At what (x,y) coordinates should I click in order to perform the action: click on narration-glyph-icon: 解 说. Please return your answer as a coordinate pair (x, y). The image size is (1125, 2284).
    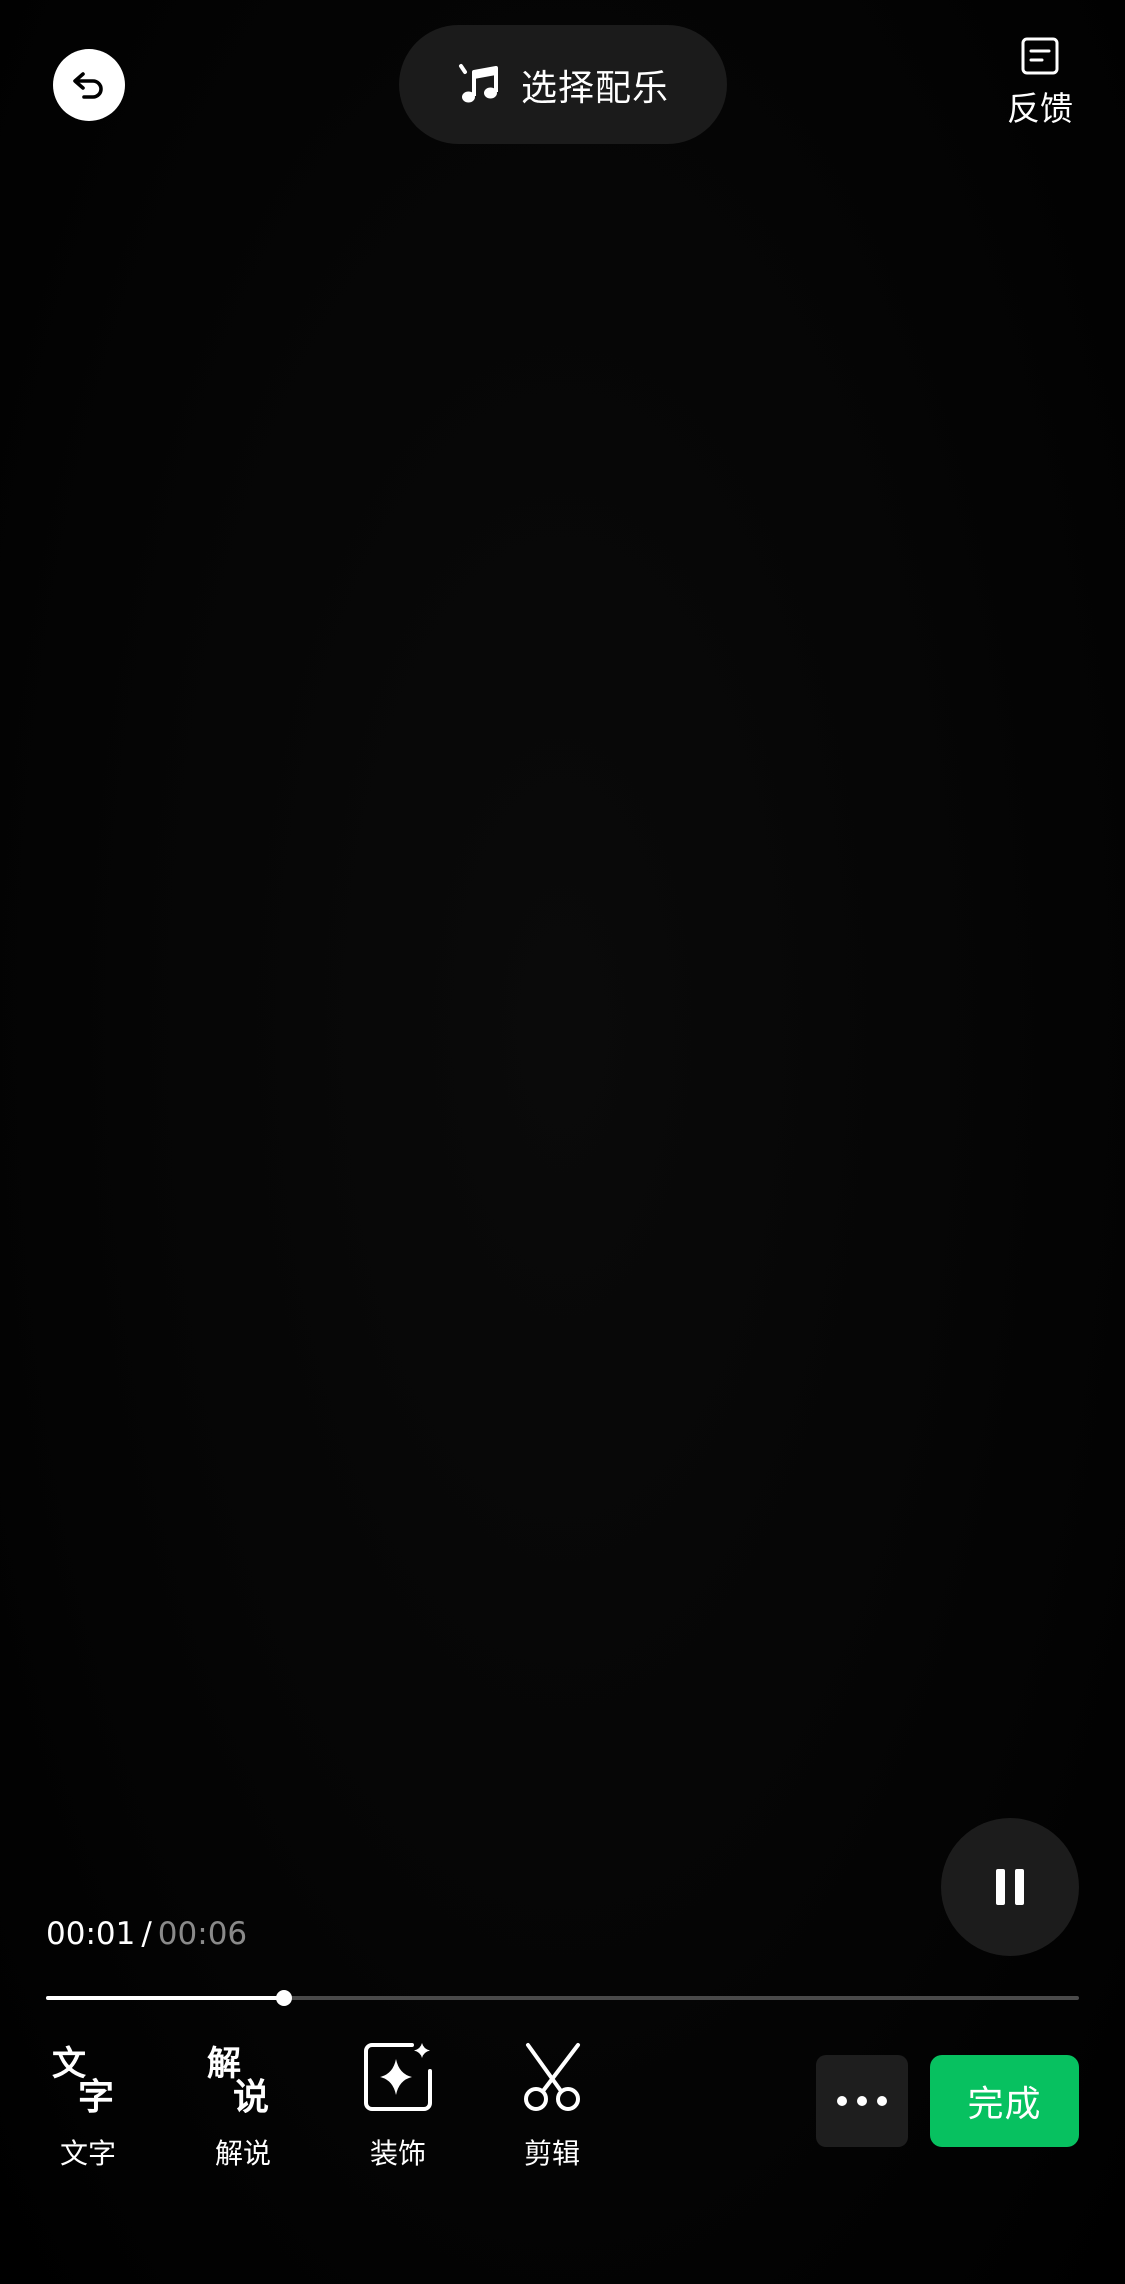
    Looking at the image, I should click on (243, 2077).